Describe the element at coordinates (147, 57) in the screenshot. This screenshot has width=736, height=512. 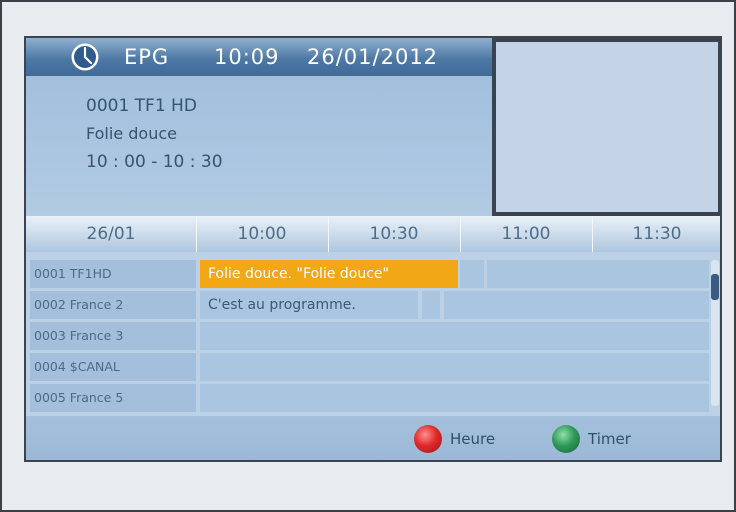
I see `epg-title: EPG` at that location.